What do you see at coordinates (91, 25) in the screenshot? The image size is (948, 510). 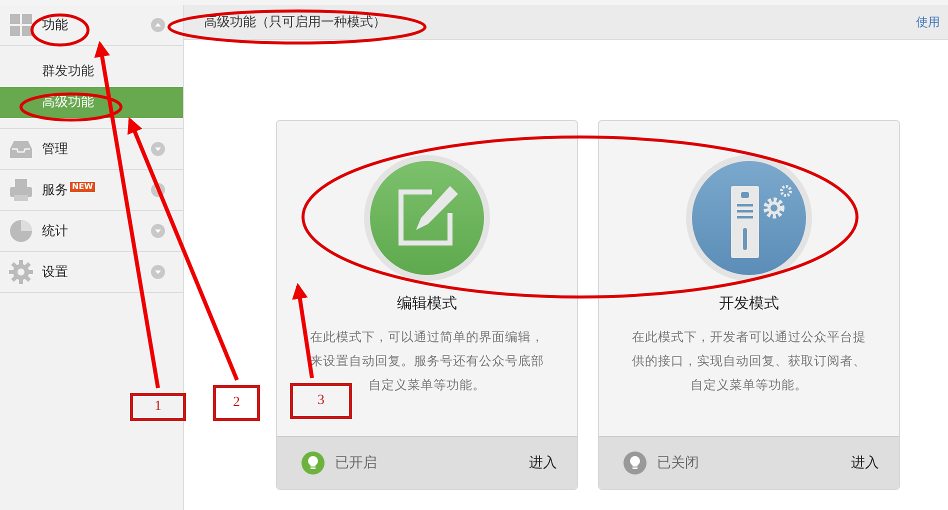 I see `sidebar-item: 功能` at bounding box center [91, 25].